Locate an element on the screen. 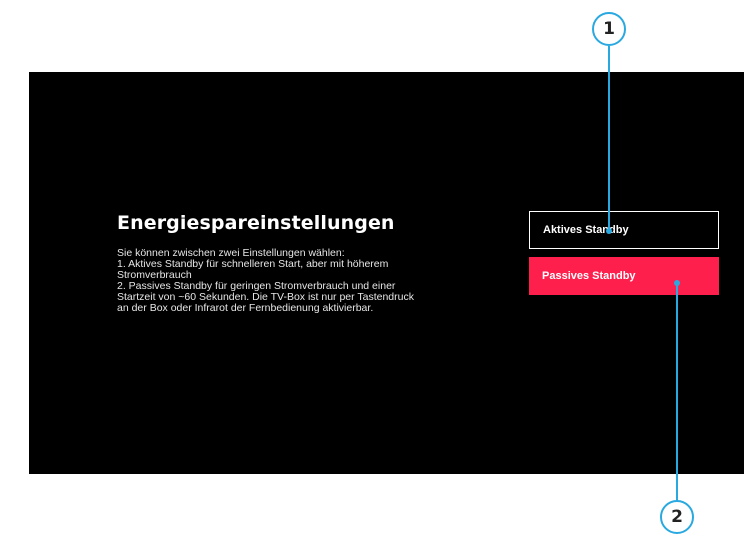 Image resolution: width=744 pixels, height=534 pixels. active-standby-button: Aktives Standby is located at coordinates (624, 230).